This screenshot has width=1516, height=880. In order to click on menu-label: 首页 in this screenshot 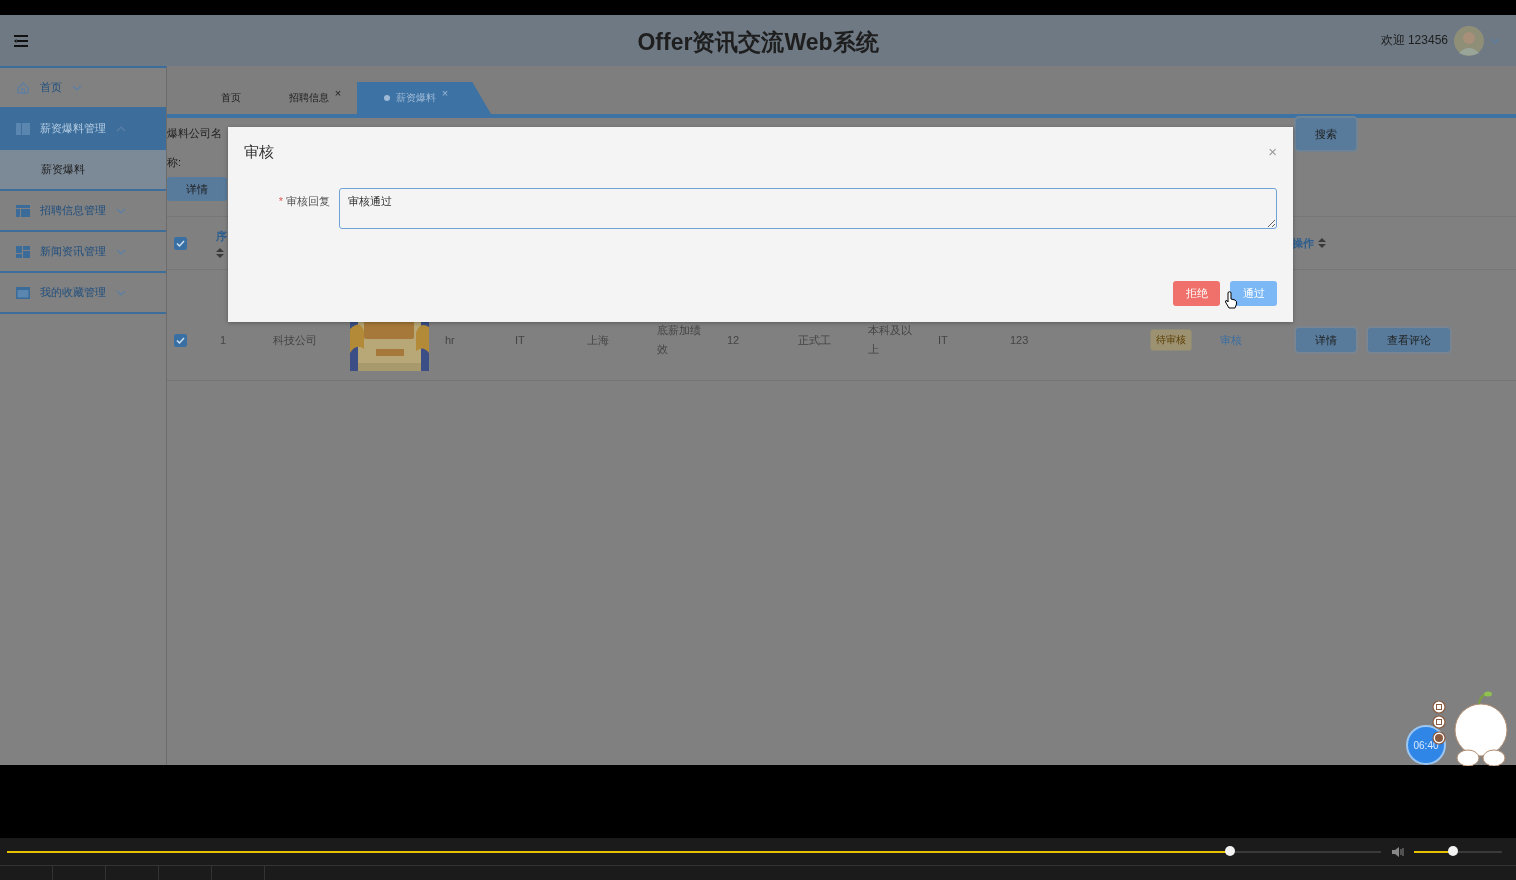, I will do `click(51, 87)`.